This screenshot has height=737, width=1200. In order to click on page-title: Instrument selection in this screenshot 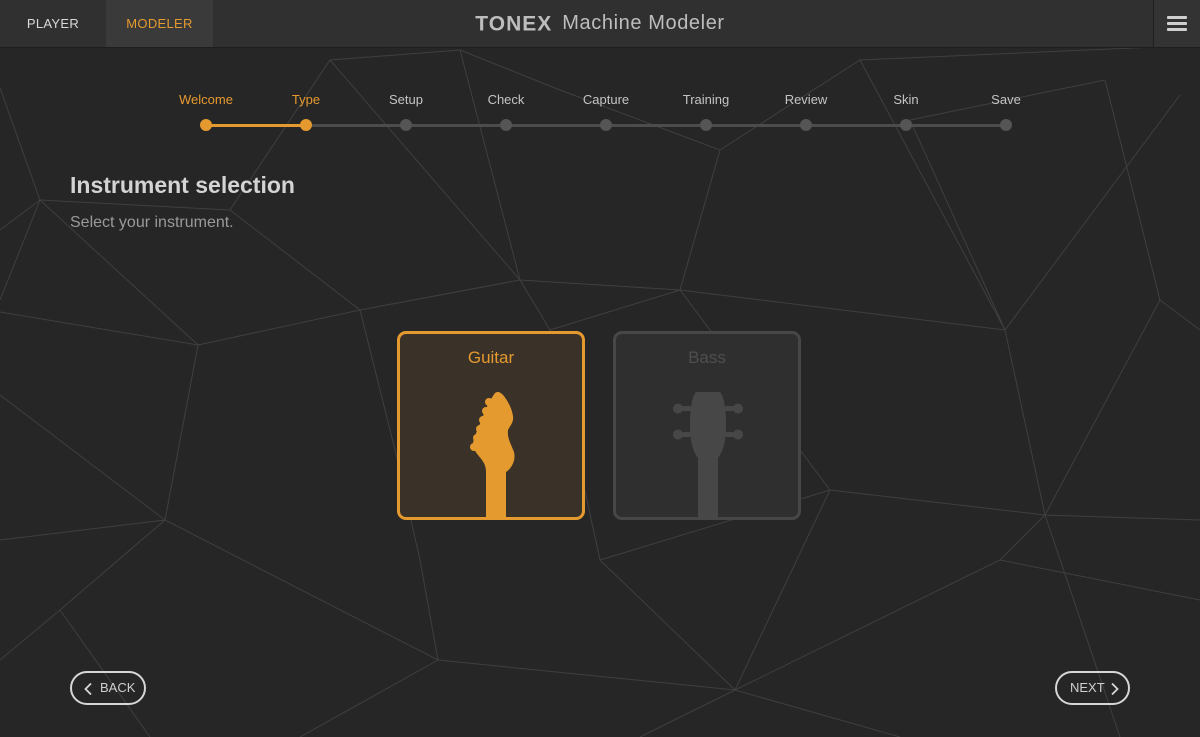, I will do `click(182, 185)`.